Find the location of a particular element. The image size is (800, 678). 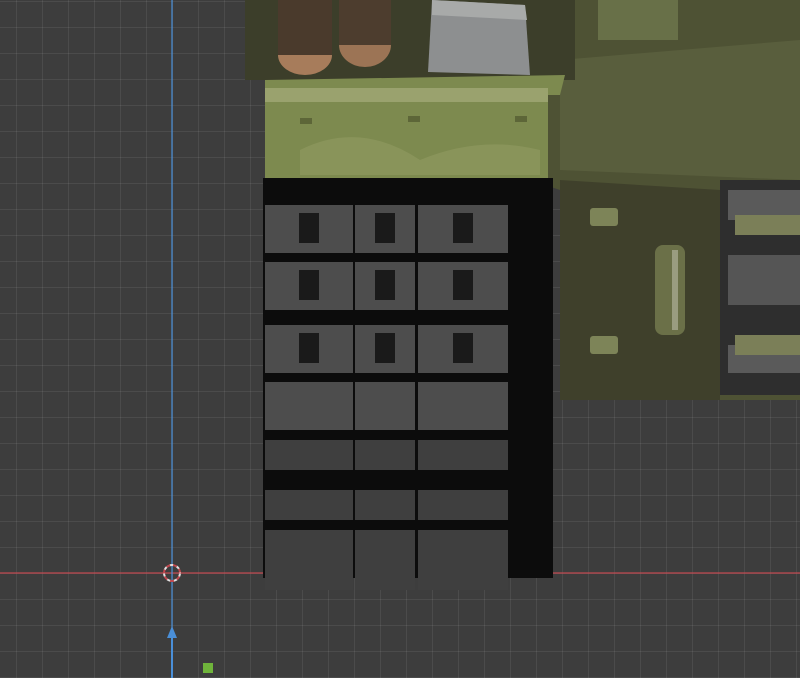

tank-track-right is located at coordinates (760, 287).